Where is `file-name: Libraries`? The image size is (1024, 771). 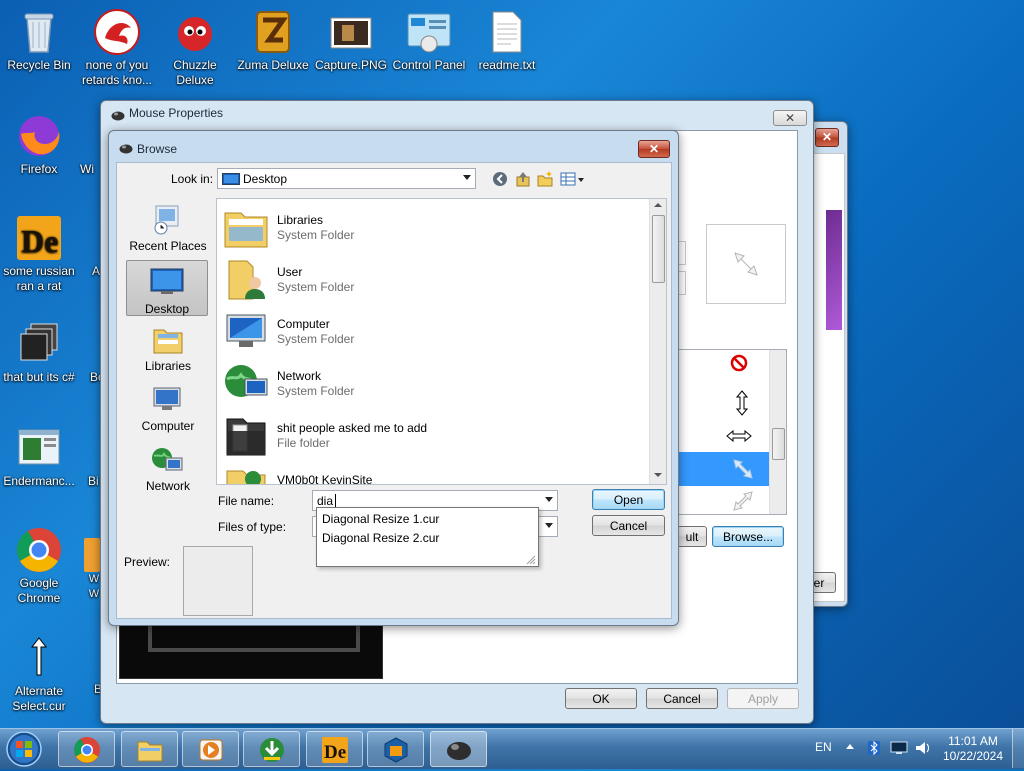 file-name: Libraries is located at coordinates (300, 220).